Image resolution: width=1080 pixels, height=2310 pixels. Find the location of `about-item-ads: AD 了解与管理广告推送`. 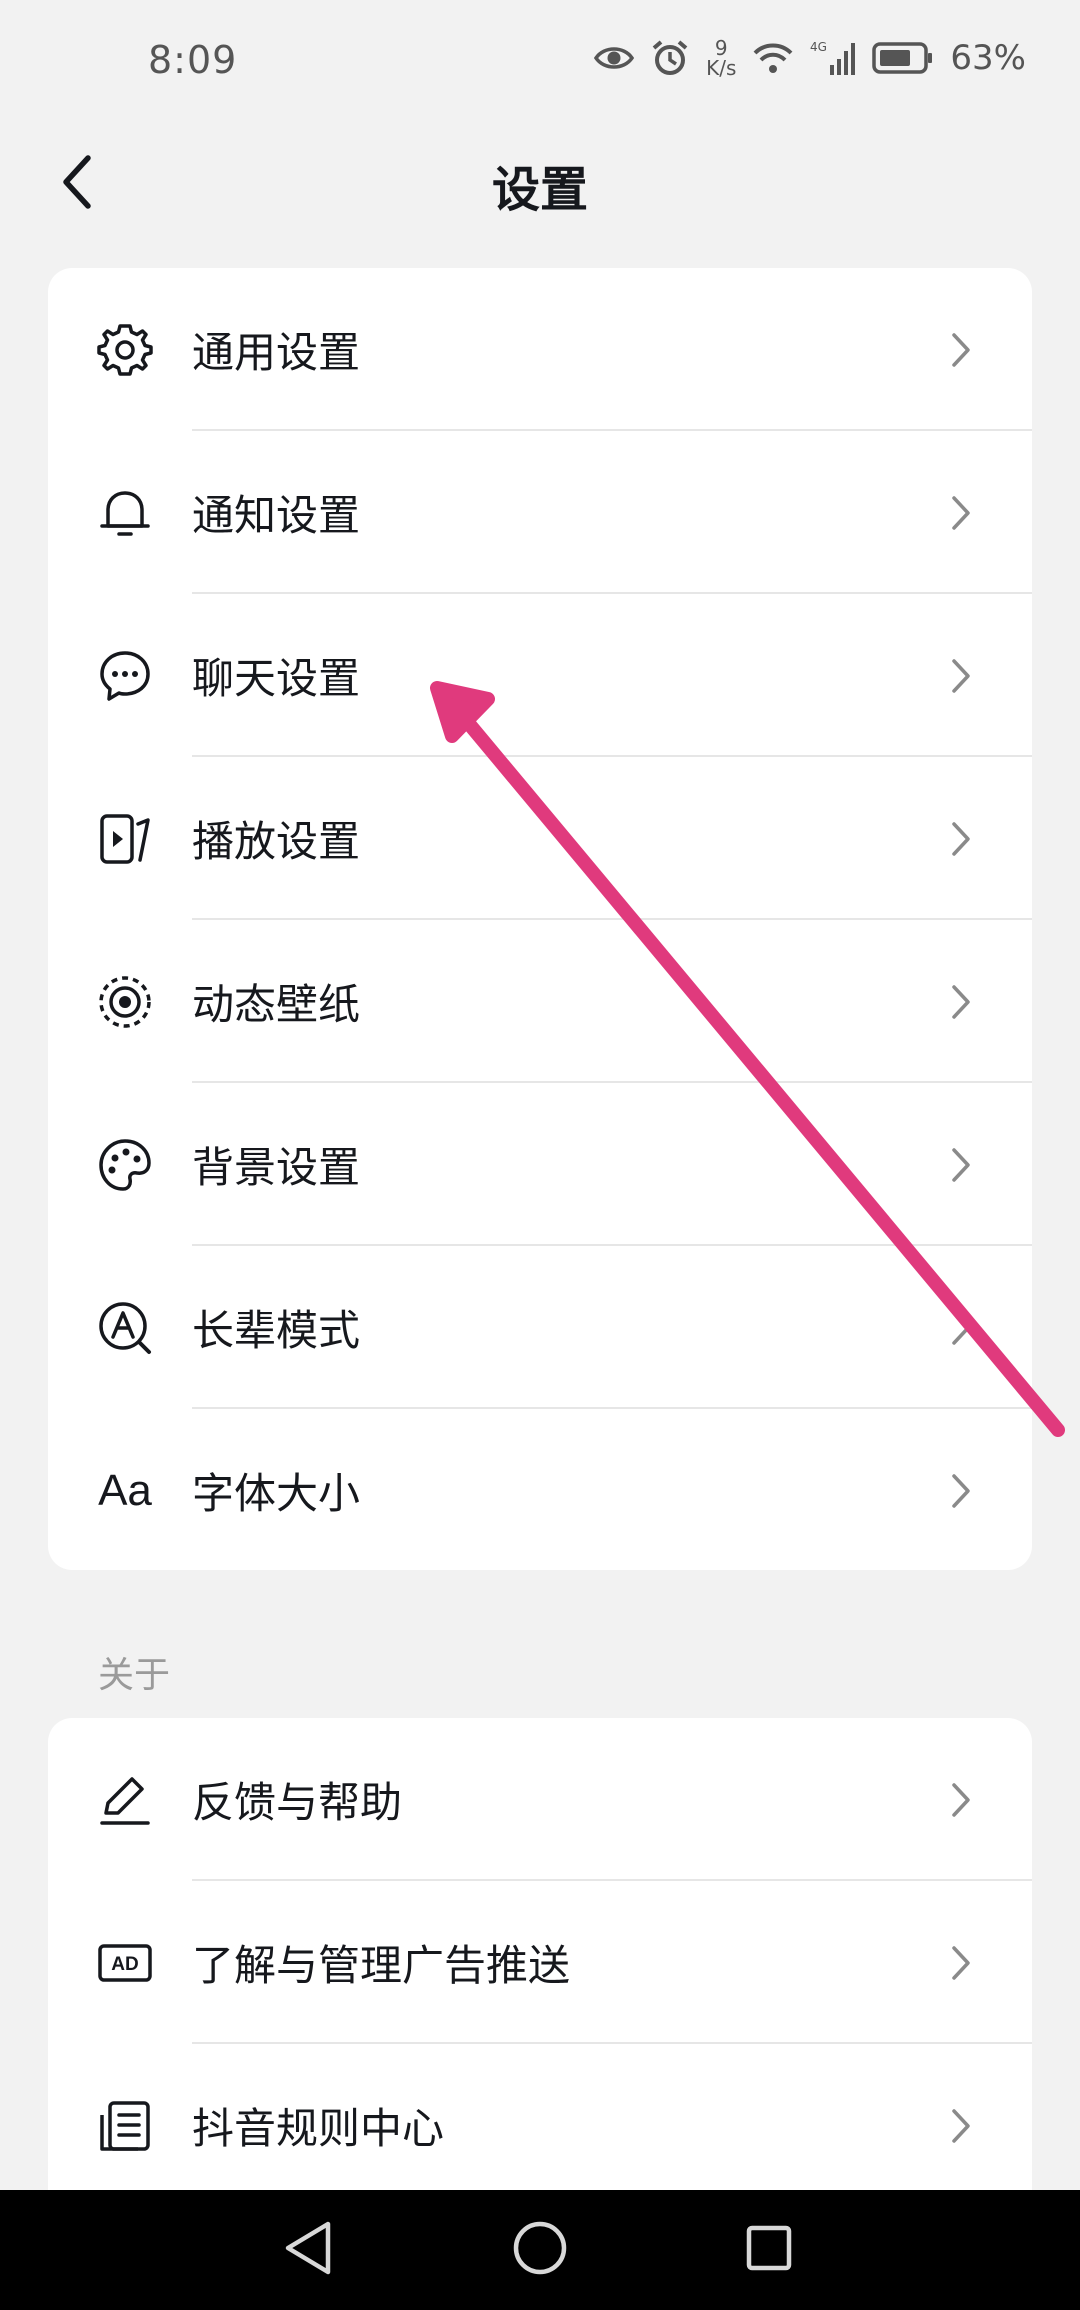

about-item-ads: AD 了解与管理广告推送 is located at coordinates (540, 1962).